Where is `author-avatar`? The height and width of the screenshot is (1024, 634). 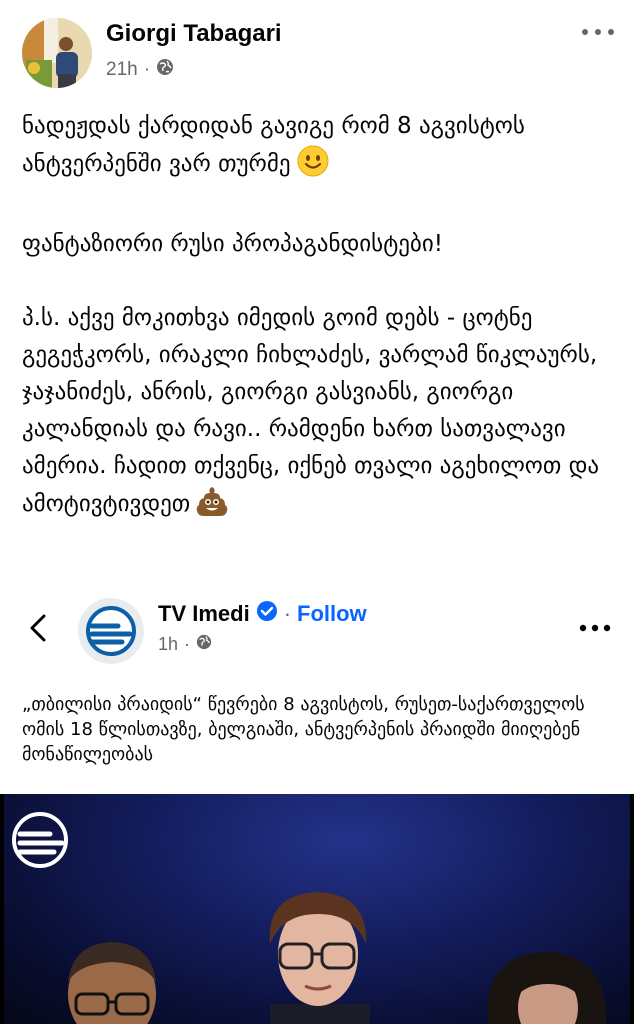 author-avatar is located at coordinates (57, 53).